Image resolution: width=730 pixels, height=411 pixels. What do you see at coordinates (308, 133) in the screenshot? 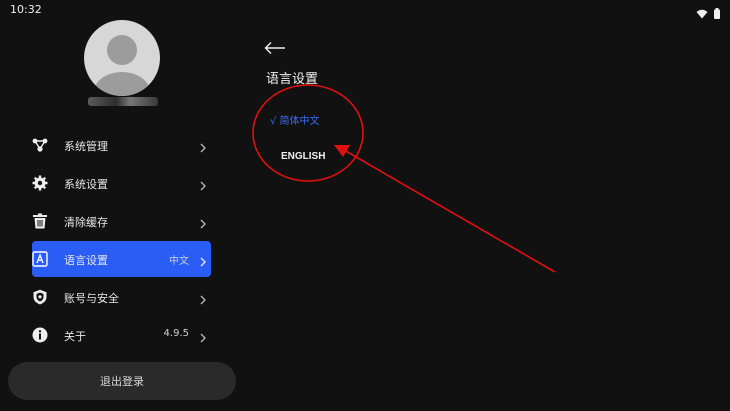
I see `annotation-circle` at bounding box center [308, 133].